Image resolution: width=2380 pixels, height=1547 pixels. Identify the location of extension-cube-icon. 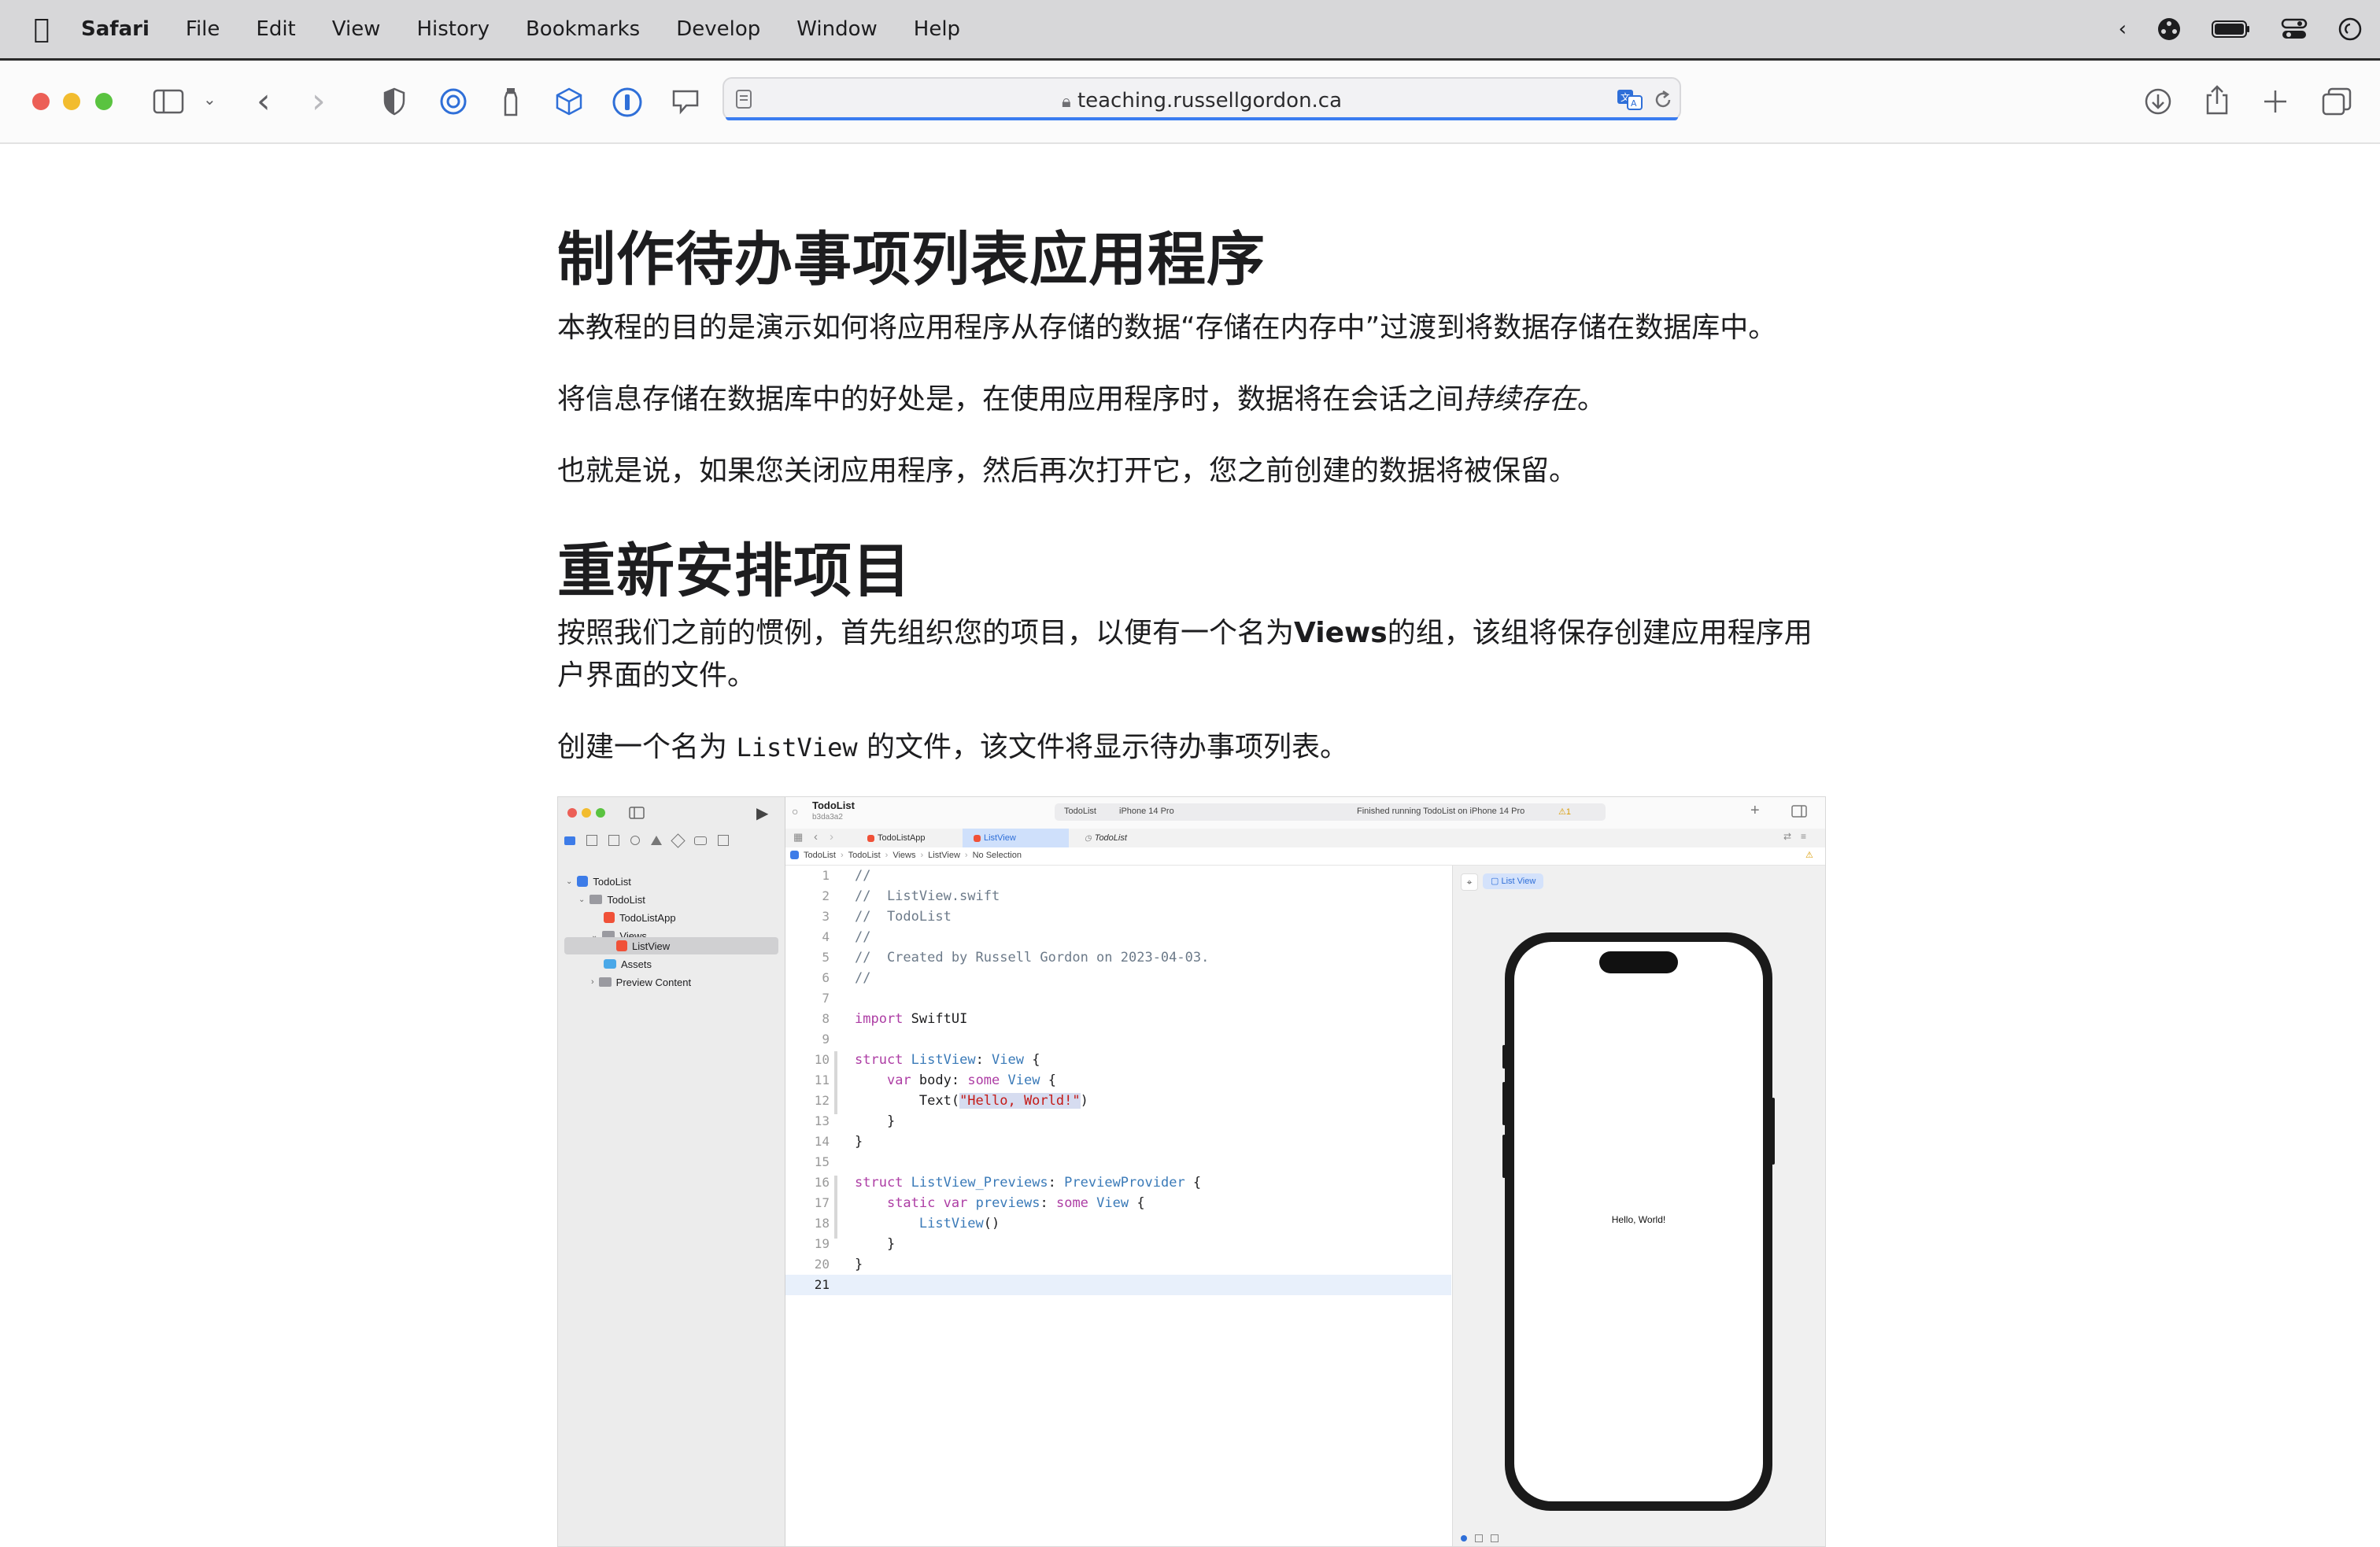
(569, 101).